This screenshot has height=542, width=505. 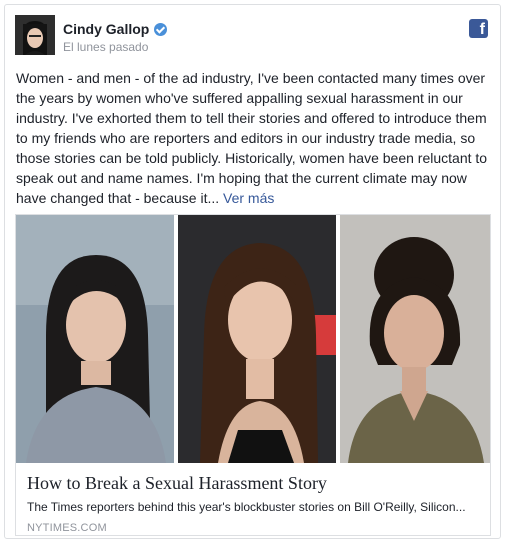 What do you see at coordinates (161, 29) in the screenshot?
I see `verified-badge-icon` at bounding box center [161, 29].